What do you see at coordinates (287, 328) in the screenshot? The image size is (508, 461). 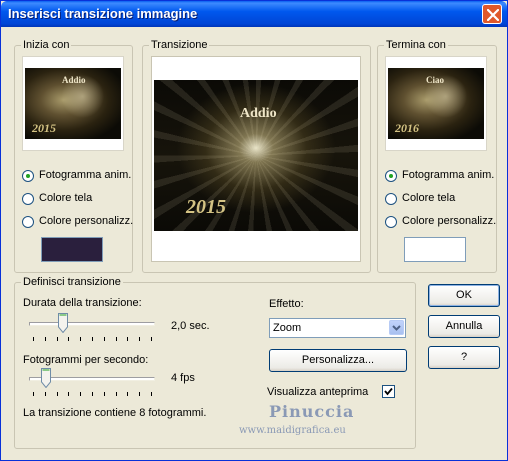 I see `effect-select-value: Zoom` at bounding box center [287, 328].